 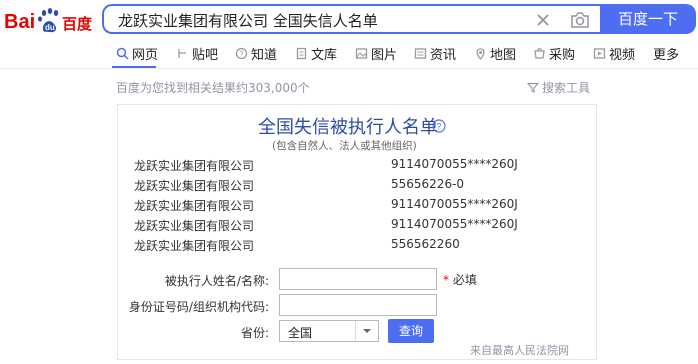 I want to click on result-count: 百度为您找到相关结果约303,000个, so click(x=213, y=88).